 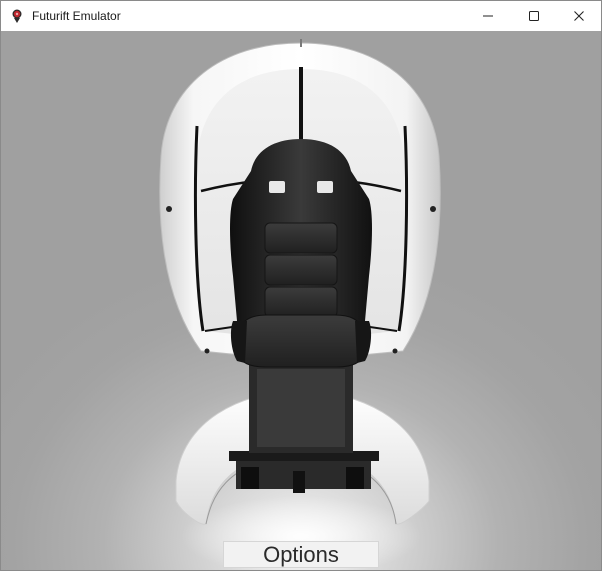 I want to click on options-button: Options, so click(x=301, y=554).